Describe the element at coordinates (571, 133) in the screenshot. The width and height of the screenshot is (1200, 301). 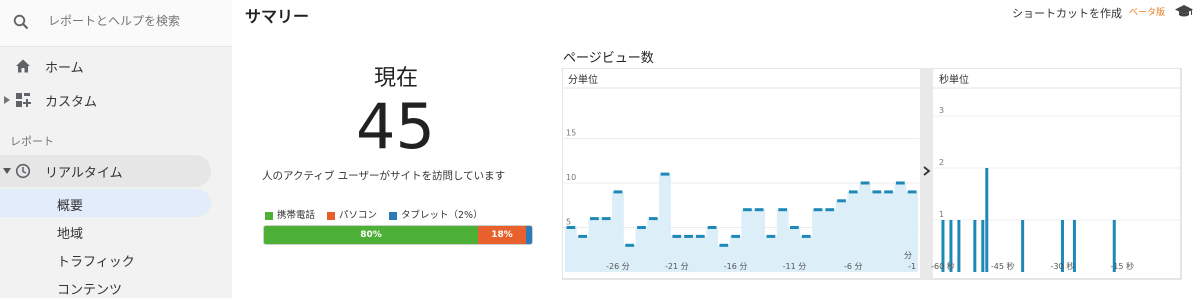
I see `y-tick-label: 15` at that location.